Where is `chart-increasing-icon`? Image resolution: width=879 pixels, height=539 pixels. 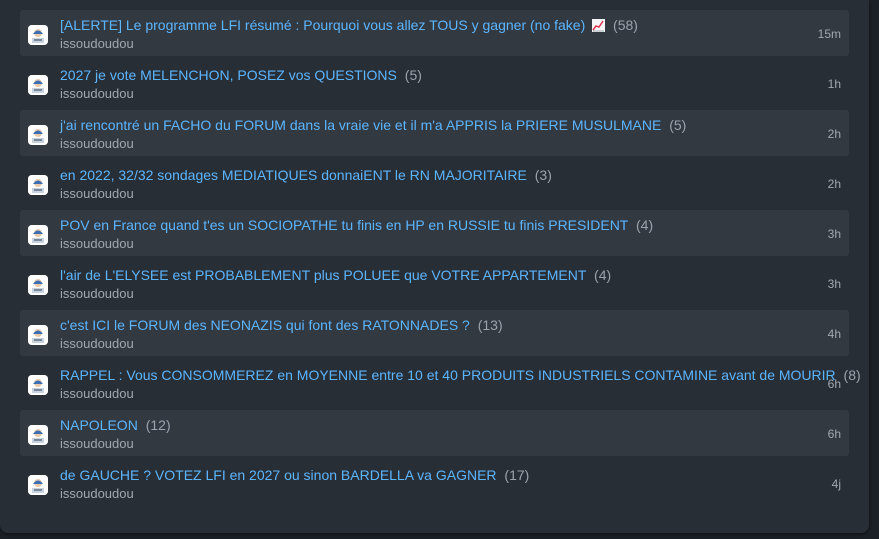
chart-increasing-icon is located at coordinates (599, 25).